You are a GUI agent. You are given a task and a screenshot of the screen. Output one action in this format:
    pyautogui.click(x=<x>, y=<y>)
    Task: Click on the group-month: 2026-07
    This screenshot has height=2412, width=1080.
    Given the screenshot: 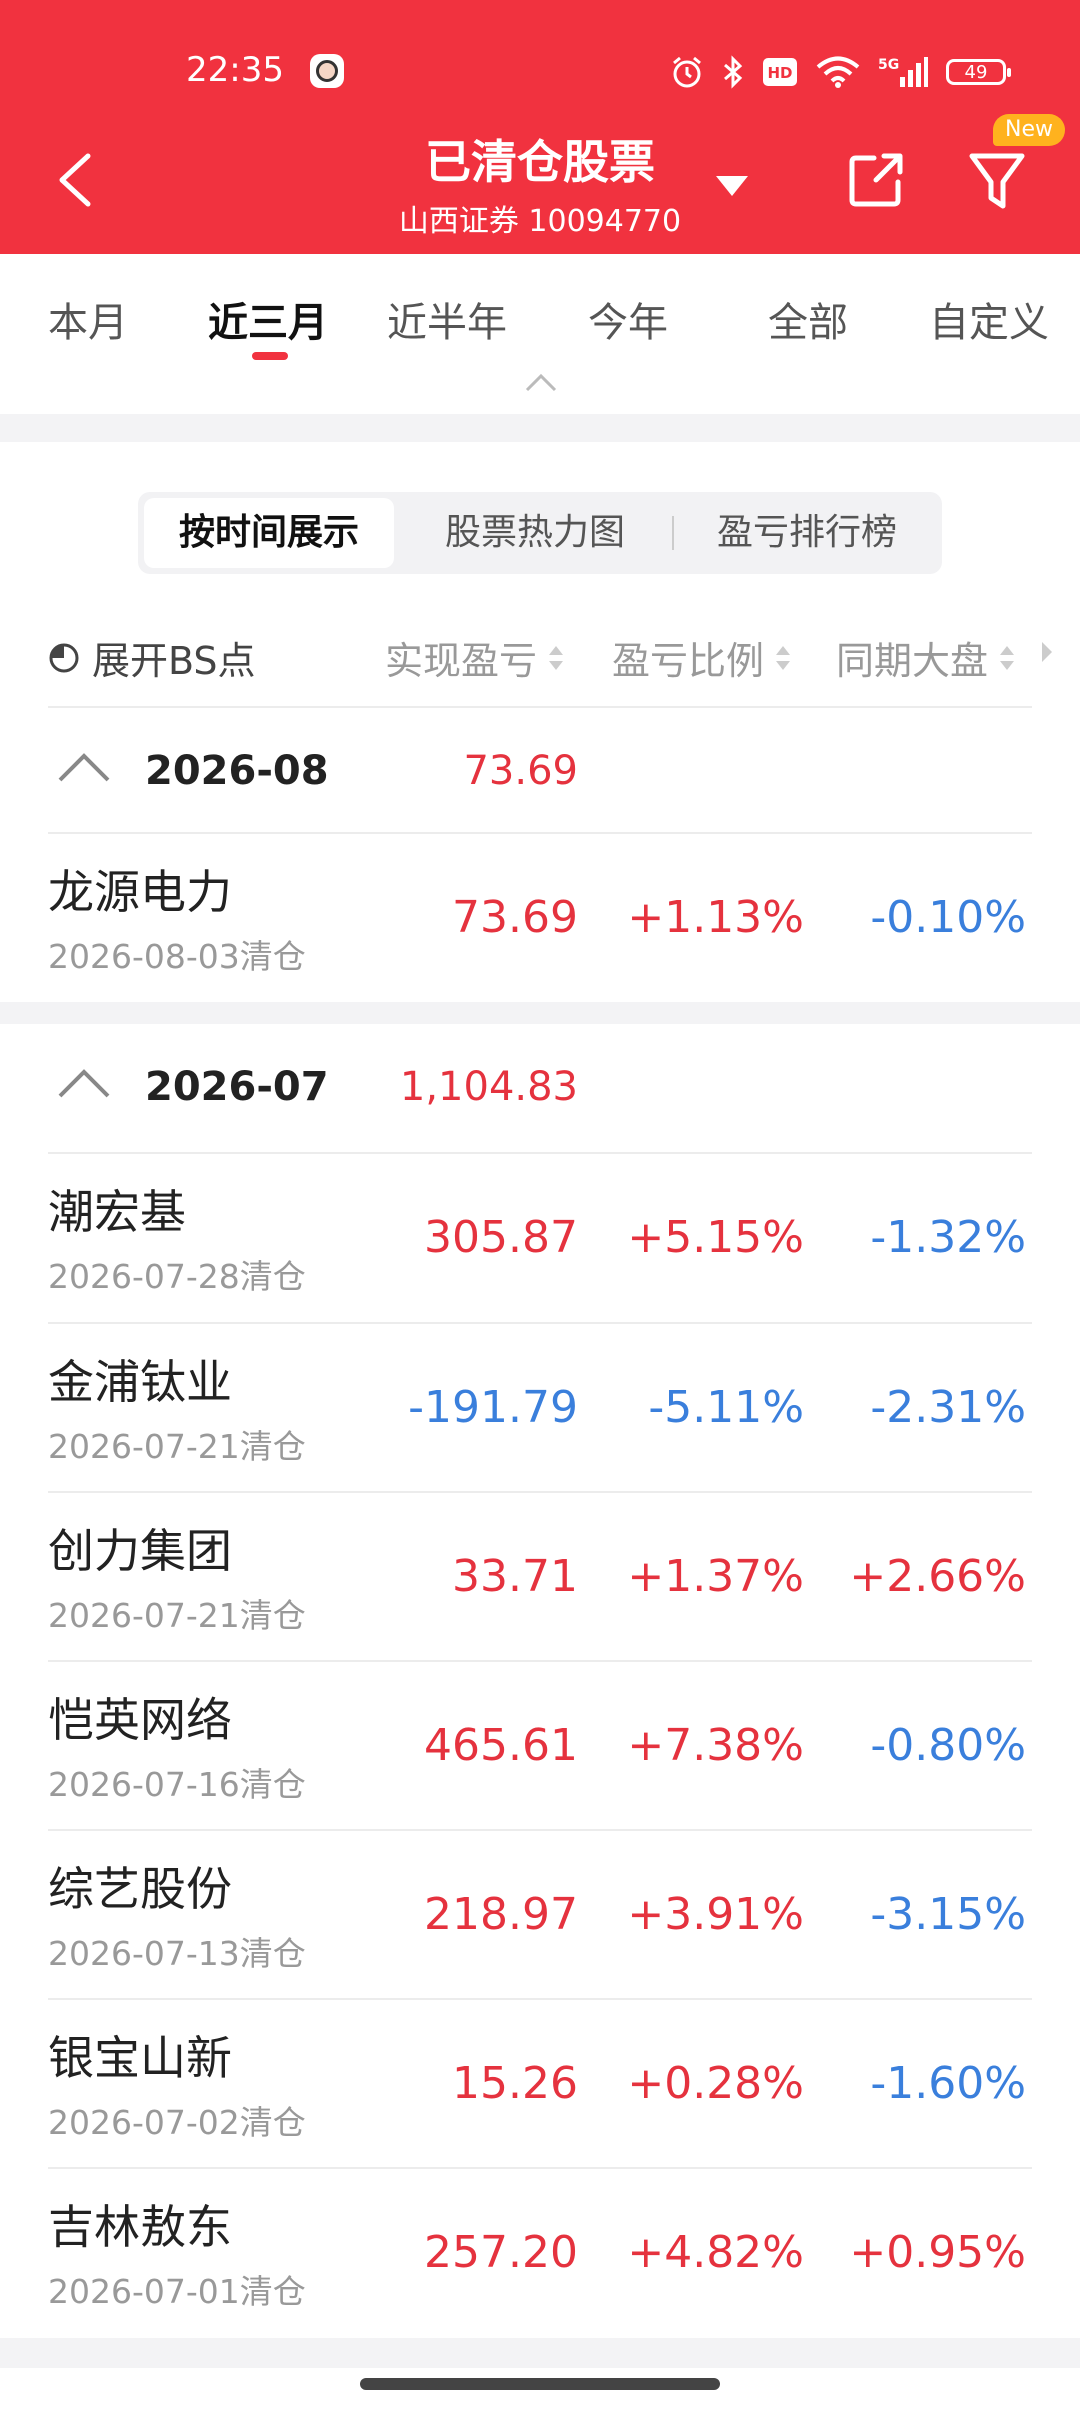 What is the action you would take?
    pyautogui.click(x=237, y=1087)
    